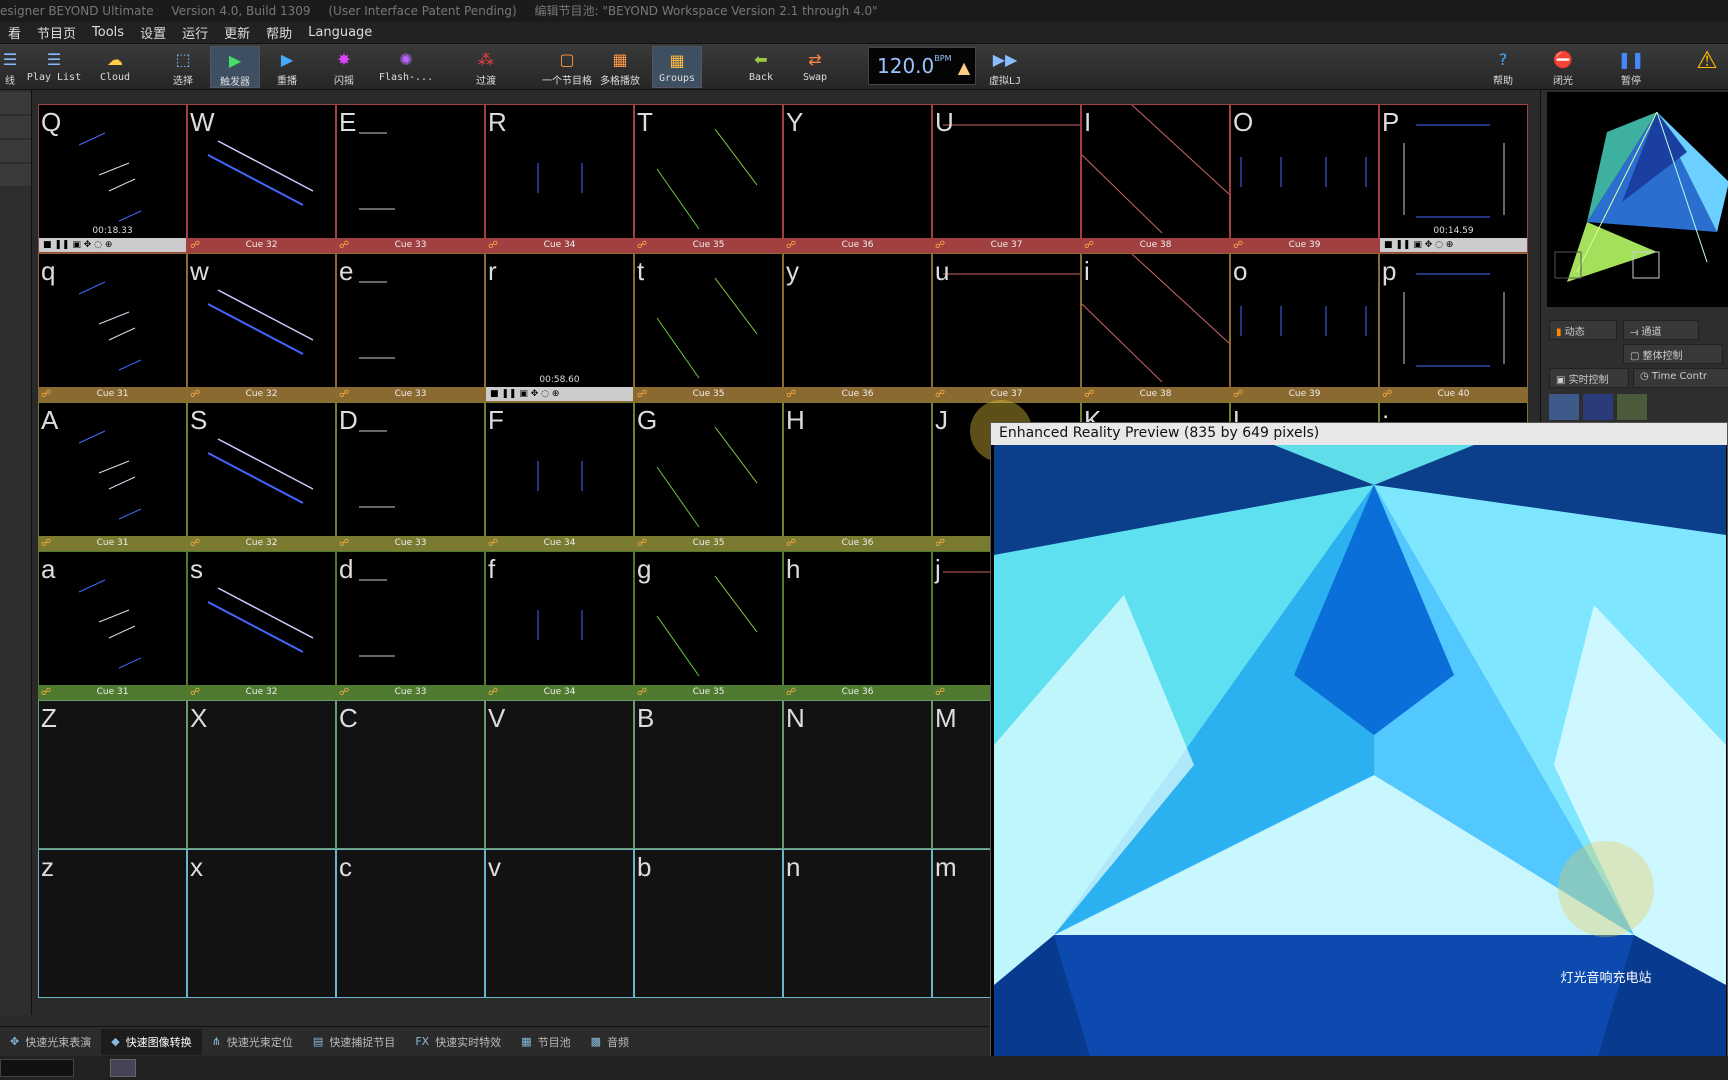  Describe the element at coordinates (410, 625) in the screenshot. I see `cue-cell-d: d ☍ Cue 33` at that location.